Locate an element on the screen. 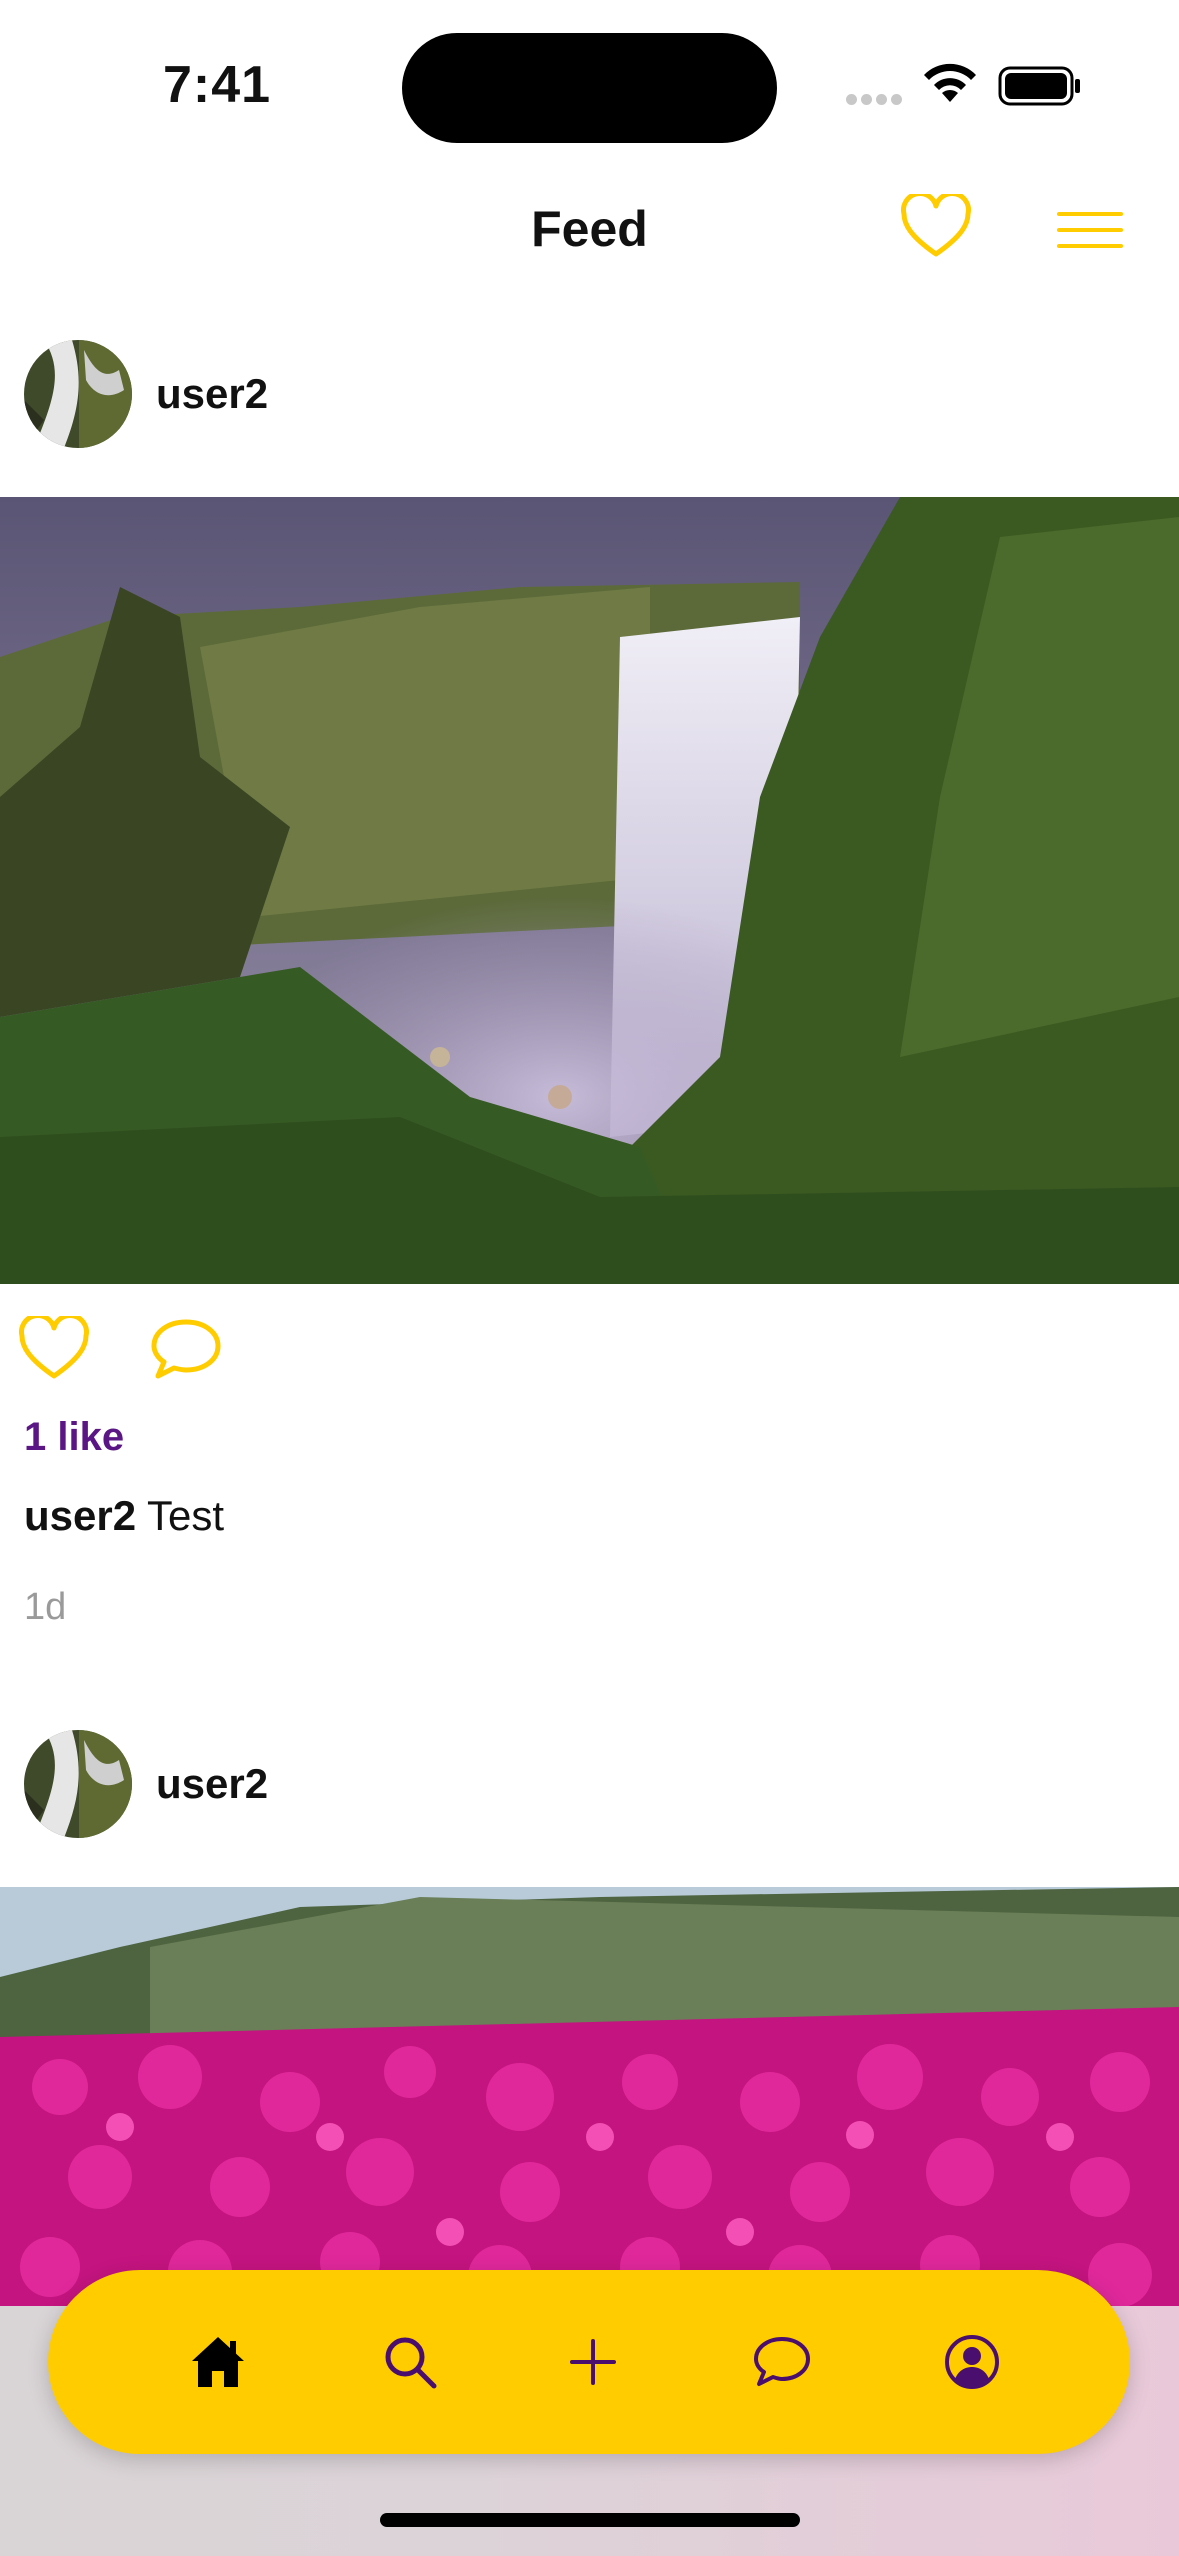  plus-icon is located at coordinates (593, 2362).